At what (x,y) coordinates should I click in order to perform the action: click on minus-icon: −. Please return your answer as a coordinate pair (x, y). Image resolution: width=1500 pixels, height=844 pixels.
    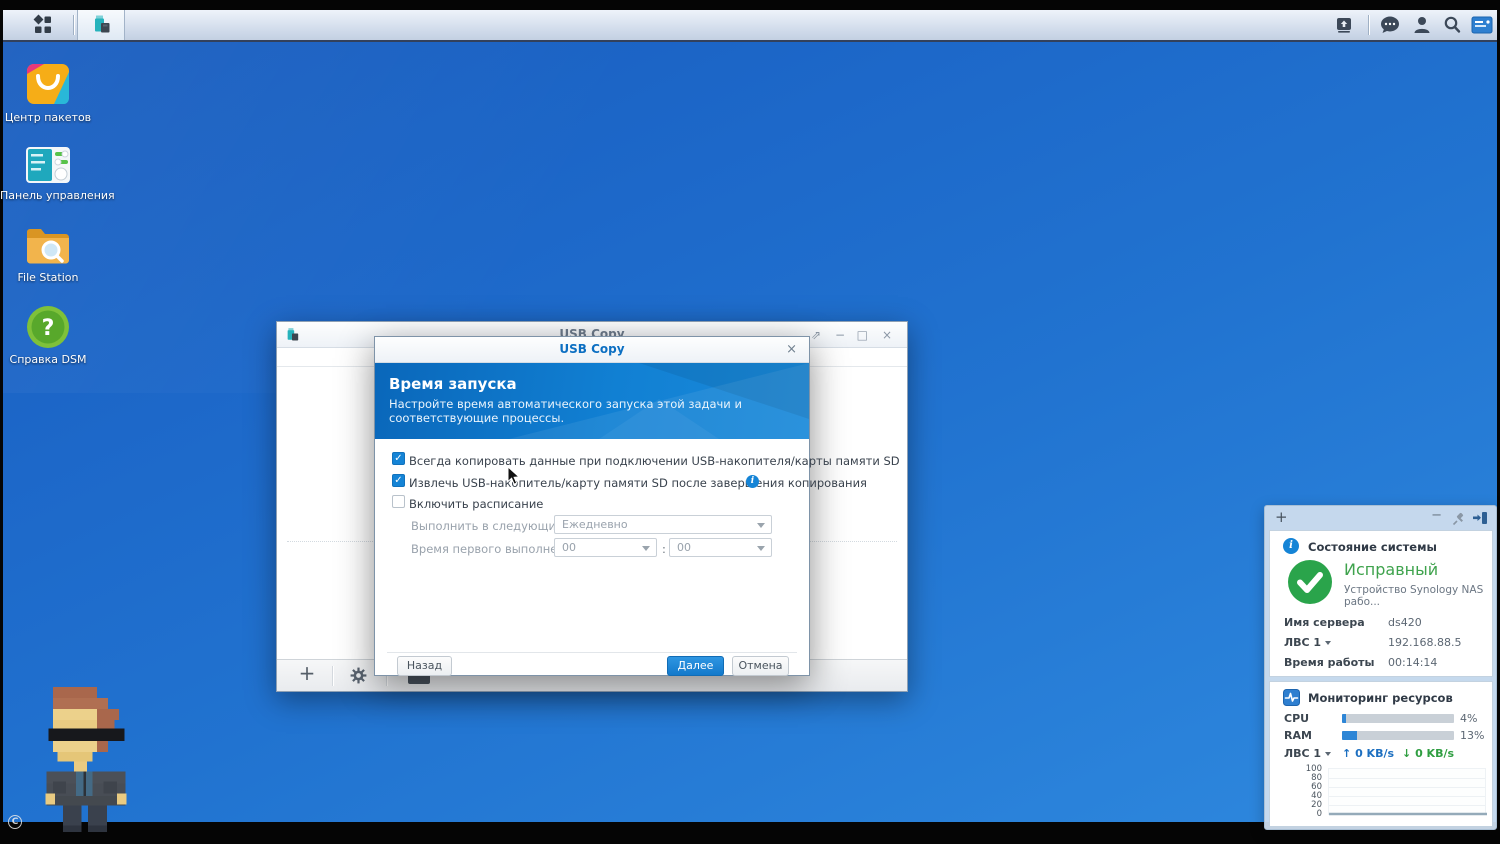
    Looking at the image, I should click on (1436, 515).